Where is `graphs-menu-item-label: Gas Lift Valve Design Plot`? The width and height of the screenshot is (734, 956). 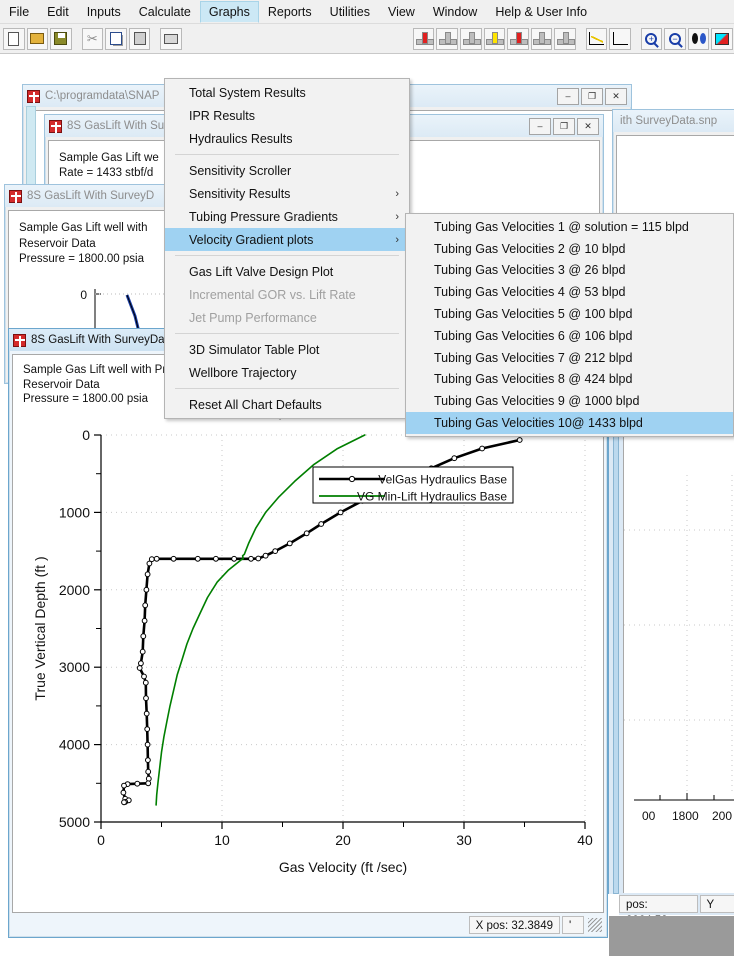 graphs-menu-item-label: Gas Lift Valve Design Plot is located at coordinates (261, 271).